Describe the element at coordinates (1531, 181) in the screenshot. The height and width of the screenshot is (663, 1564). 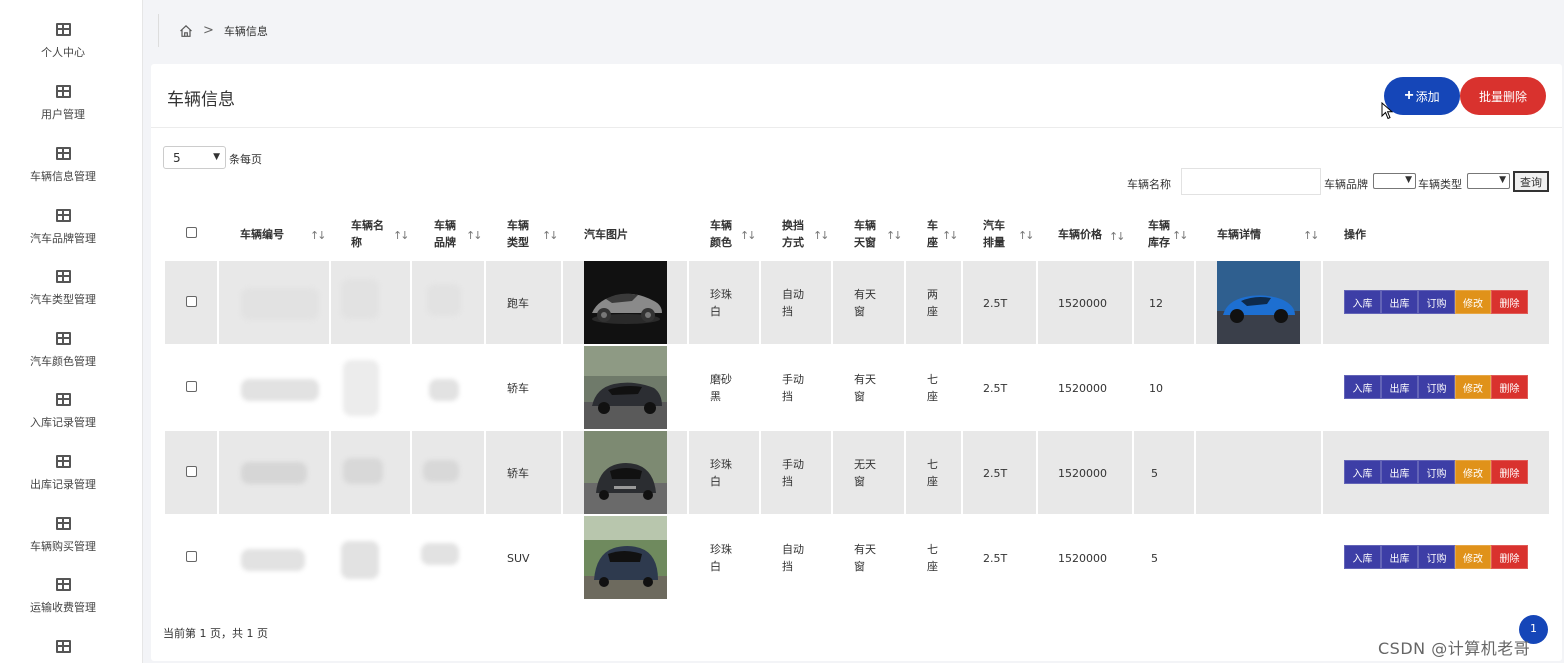
I see `query-button: 查询` at that location.